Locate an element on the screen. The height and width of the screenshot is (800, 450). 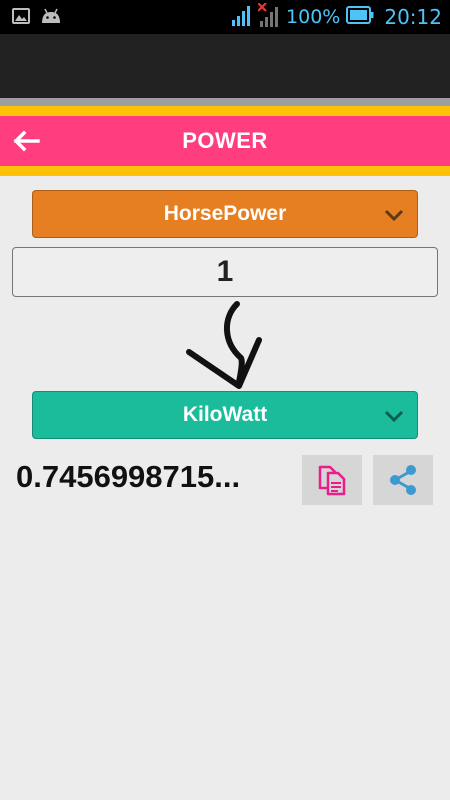
to-unit-label: KiloWatt is located at coordinates (225, 414).